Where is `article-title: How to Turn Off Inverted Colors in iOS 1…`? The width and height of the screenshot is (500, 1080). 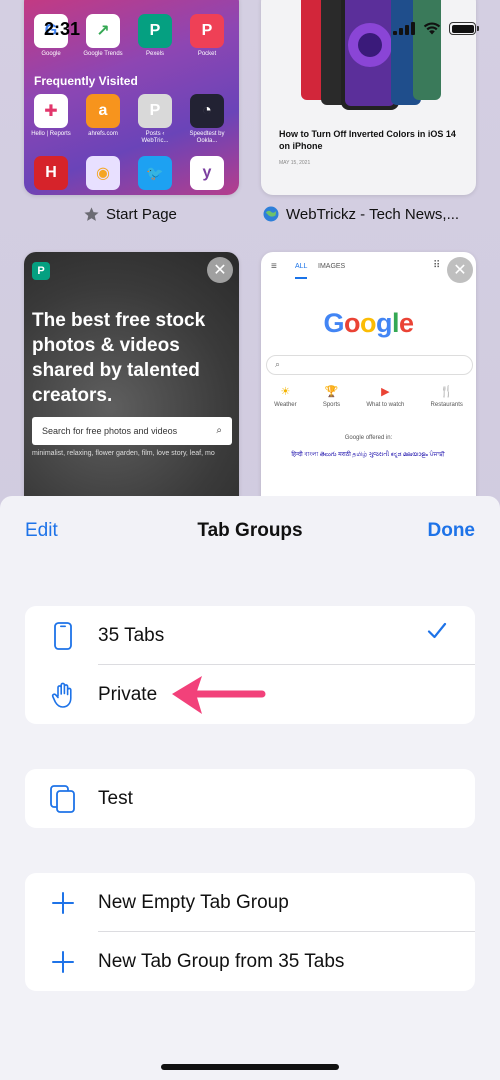
article-title: How to Turn Off Inverted Colors in iOS 1… is located at coordinates (367, 140).